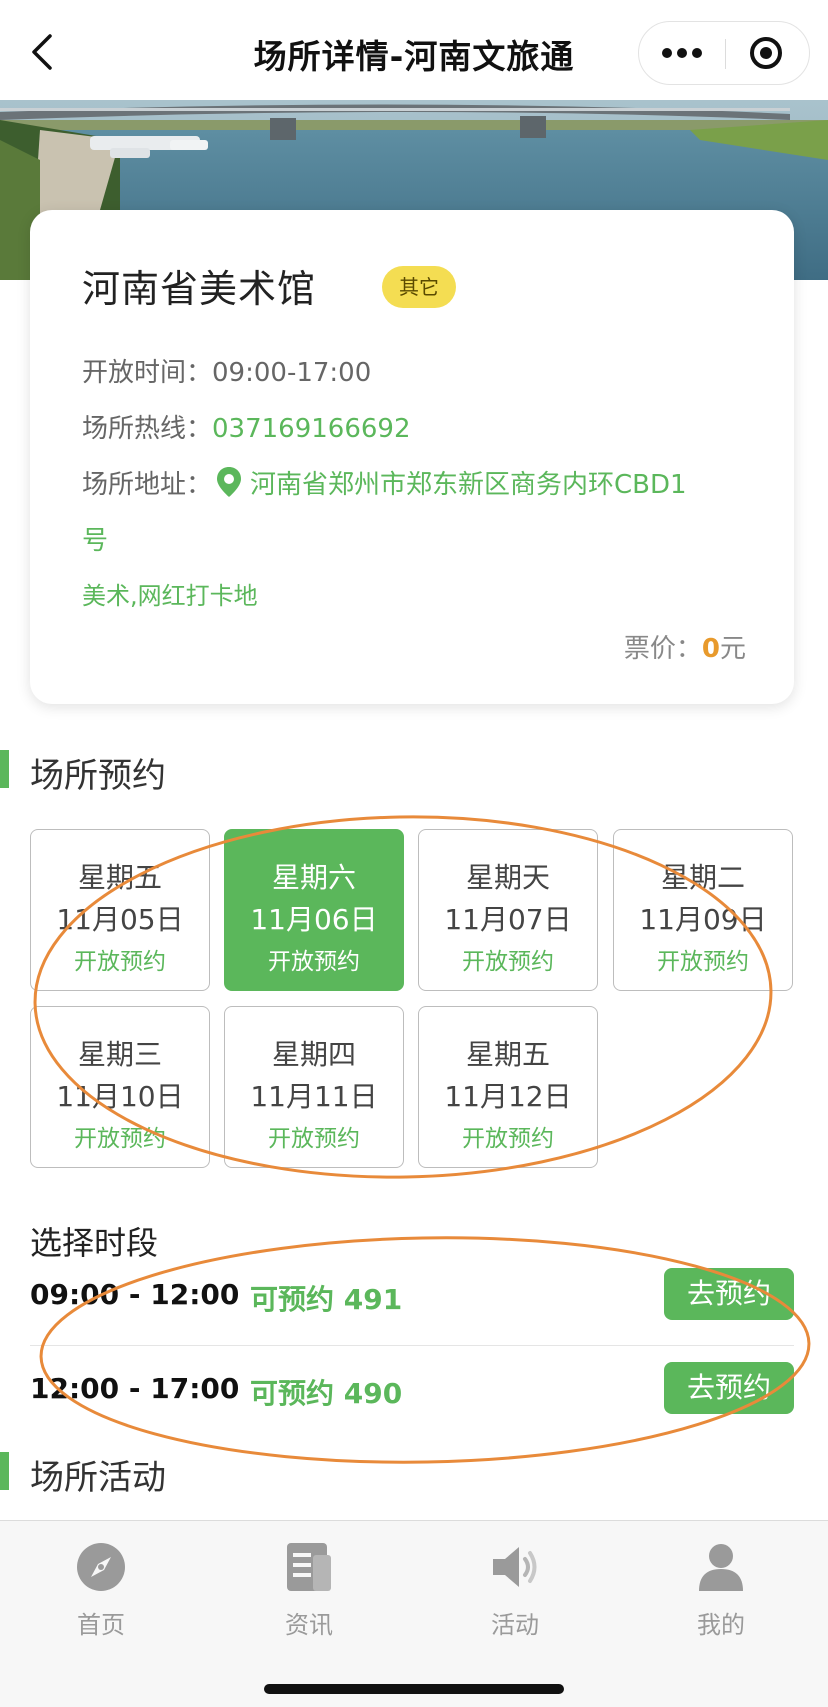 The image size is (828, 1707). What do you see at coordinates (326, 1299) in the screenshot?
I see `slot-availability: 可预约 491` at bounding box center [326, 1299].